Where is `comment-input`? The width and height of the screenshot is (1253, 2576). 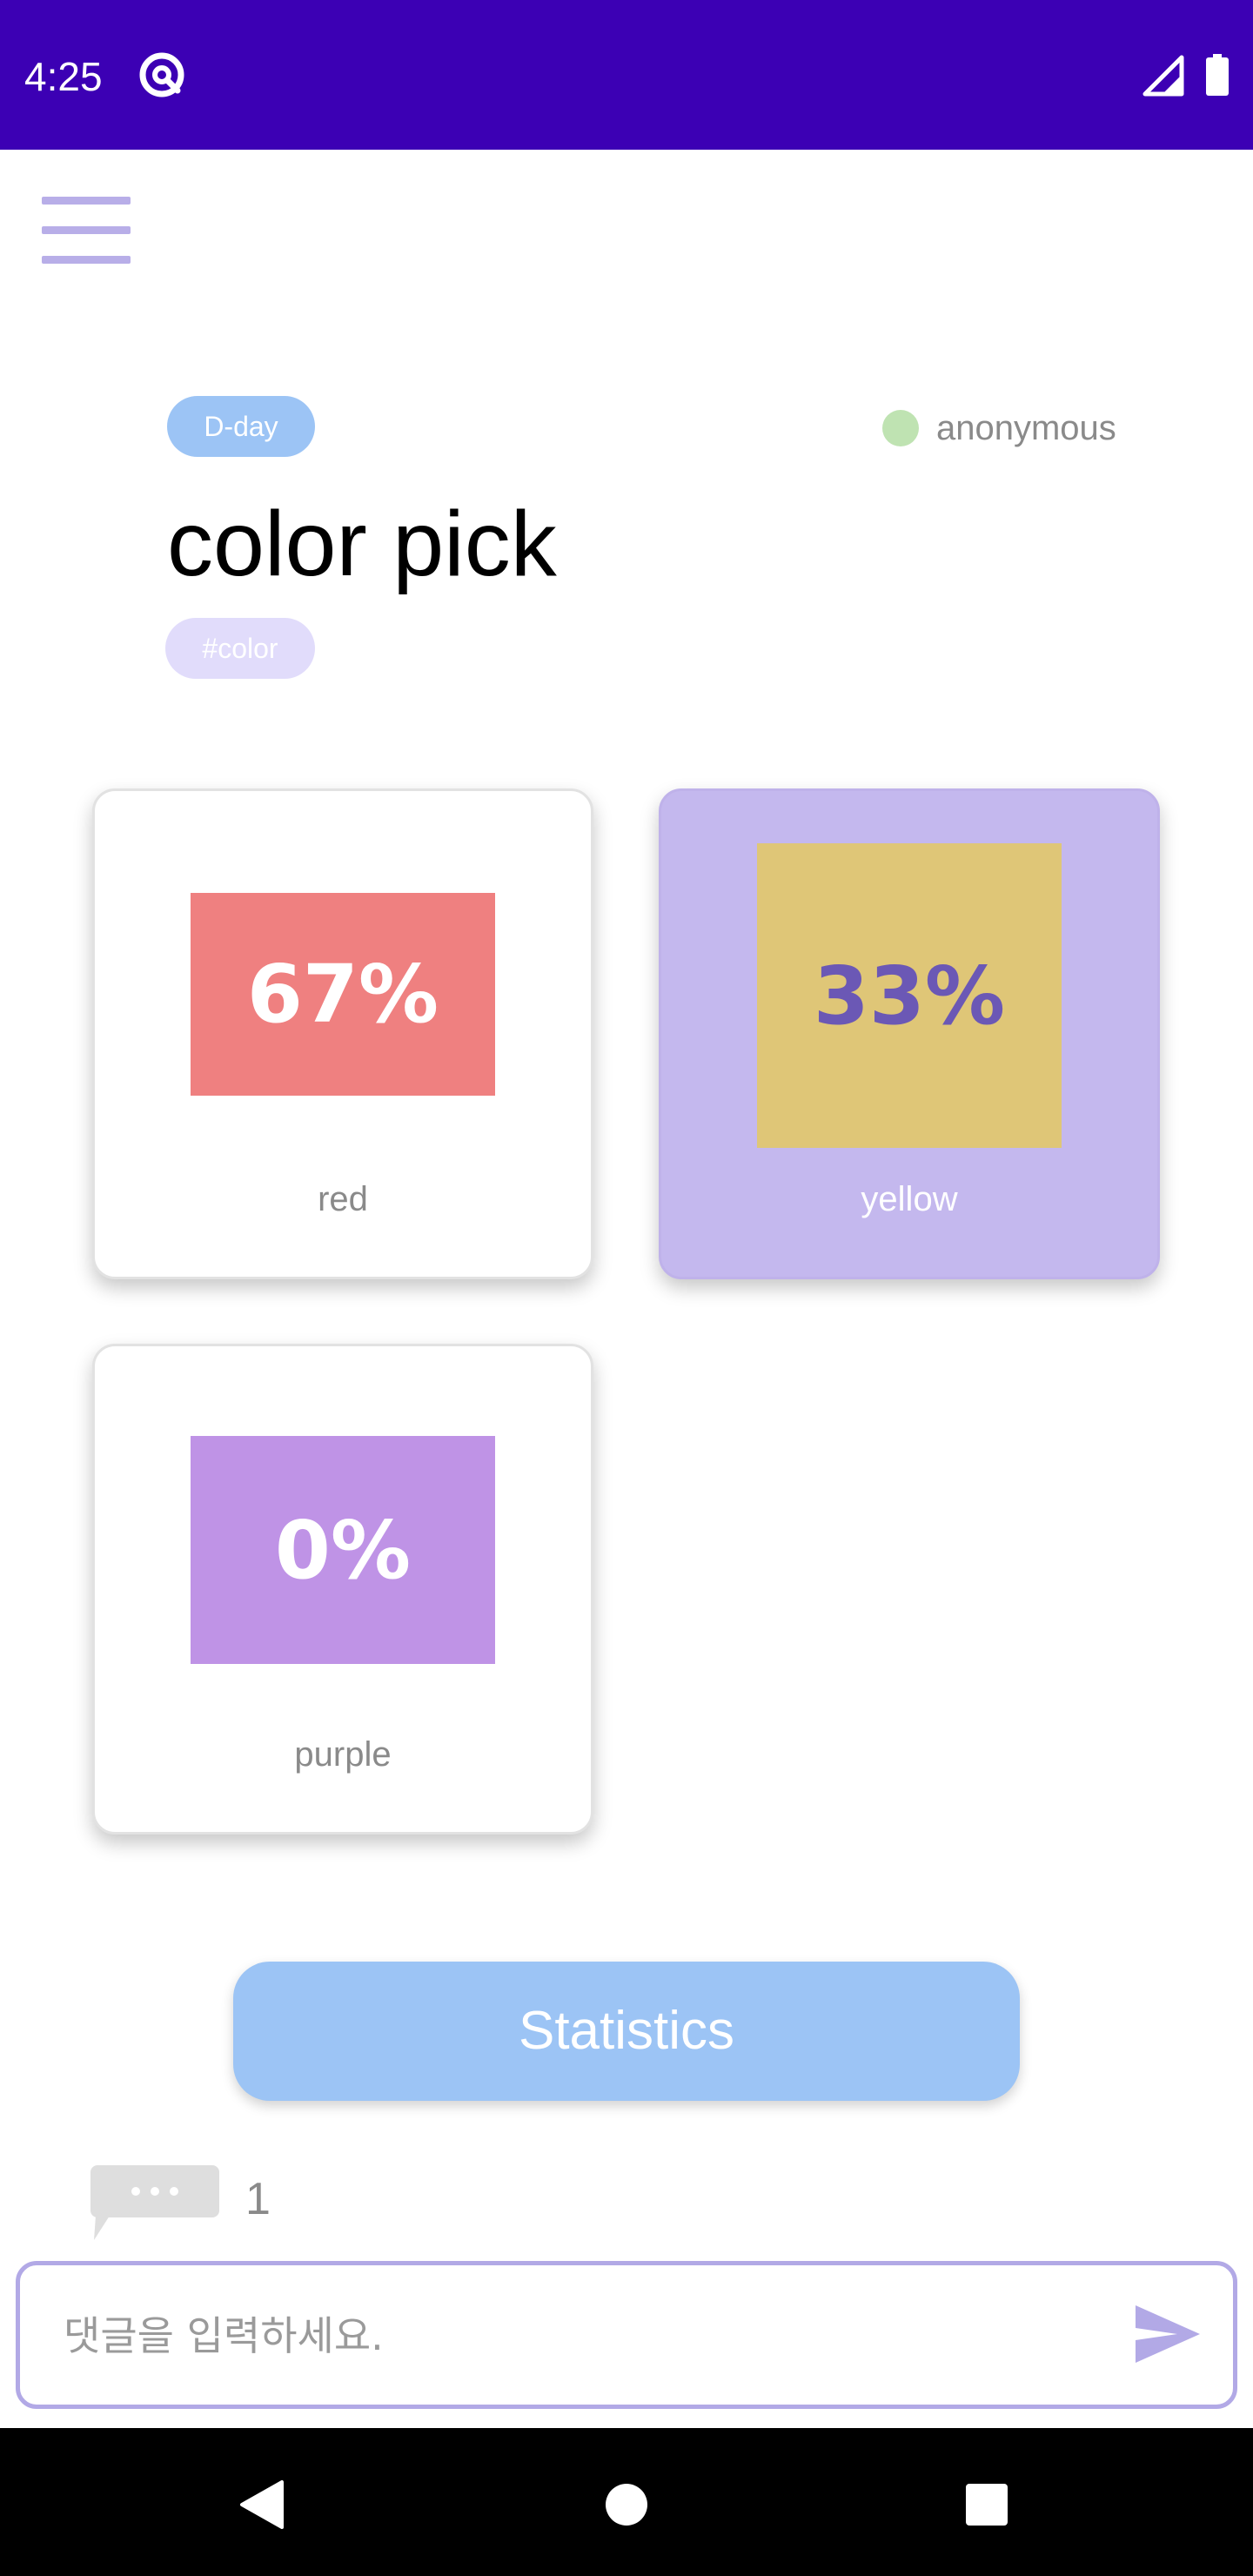 comment-input is located at coordinates (577, 2335).